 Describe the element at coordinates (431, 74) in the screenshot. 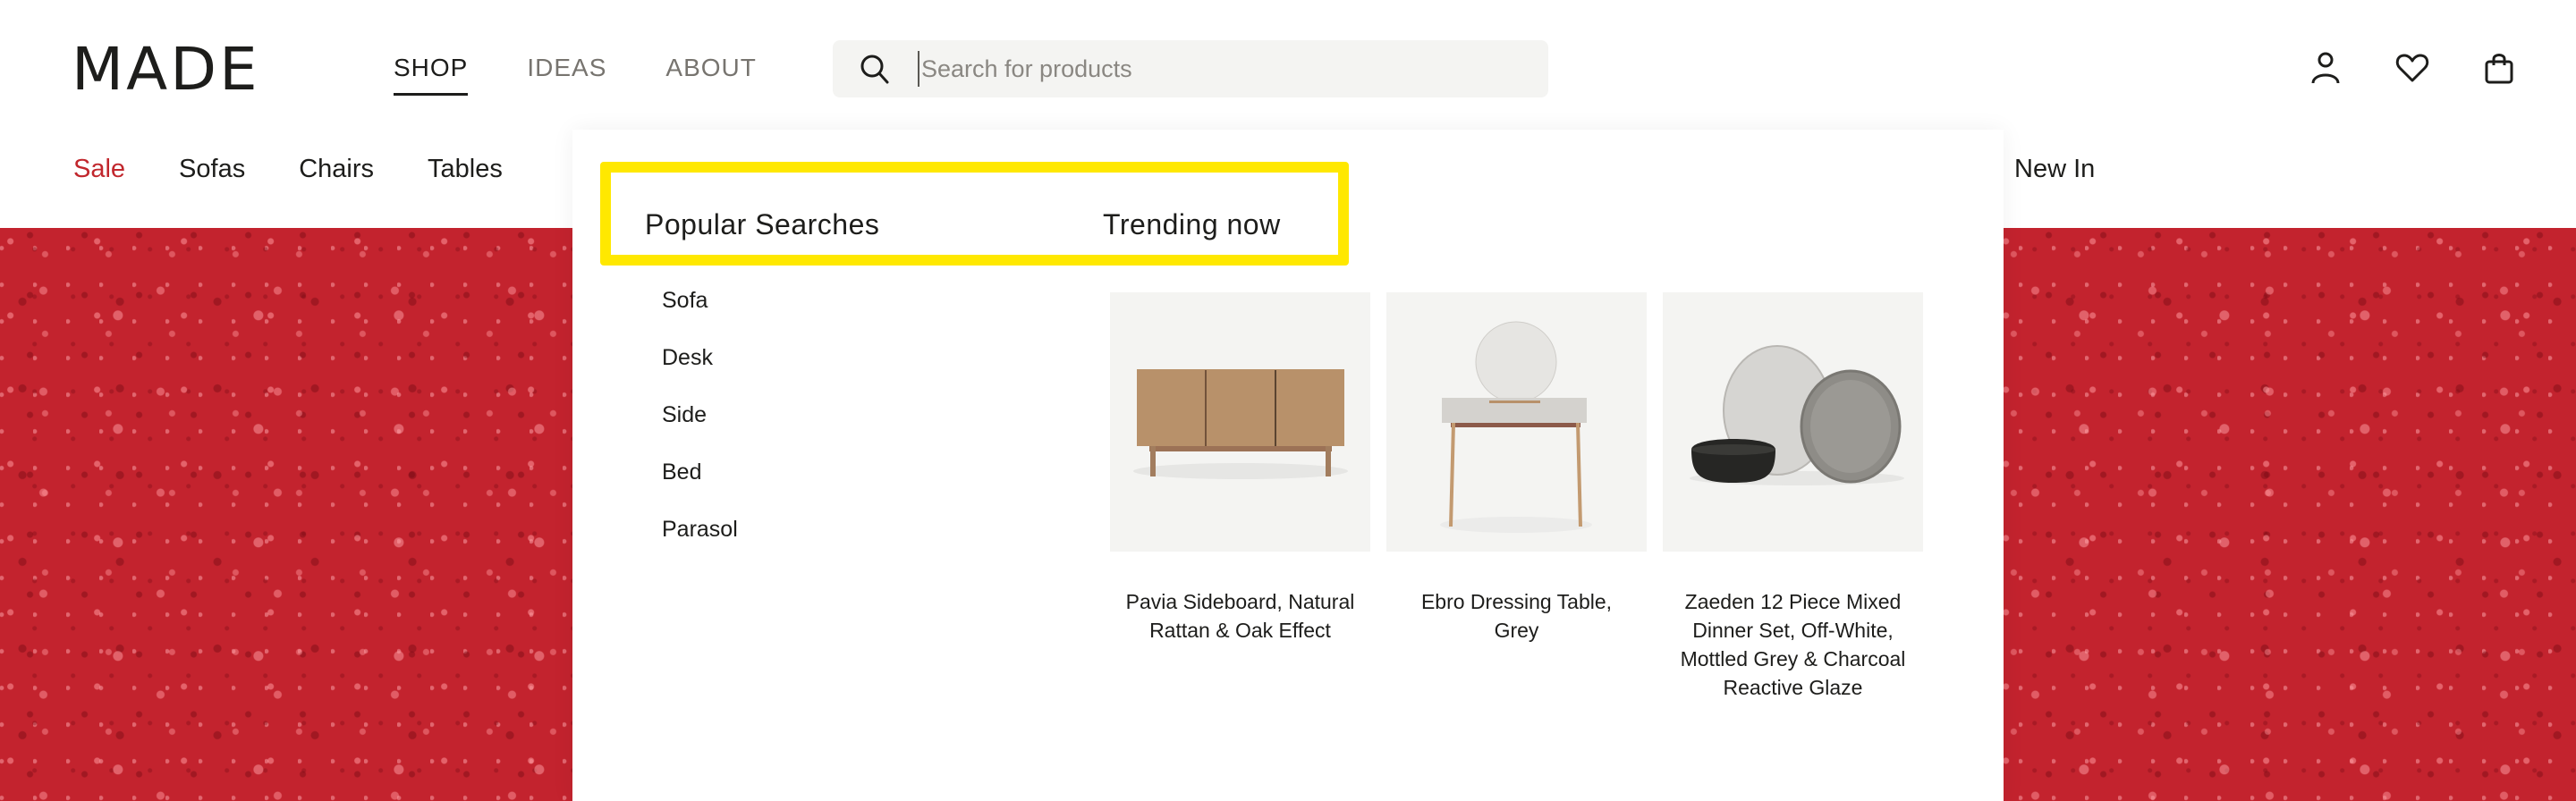

I see `nav-shop: SHOP` at that location.